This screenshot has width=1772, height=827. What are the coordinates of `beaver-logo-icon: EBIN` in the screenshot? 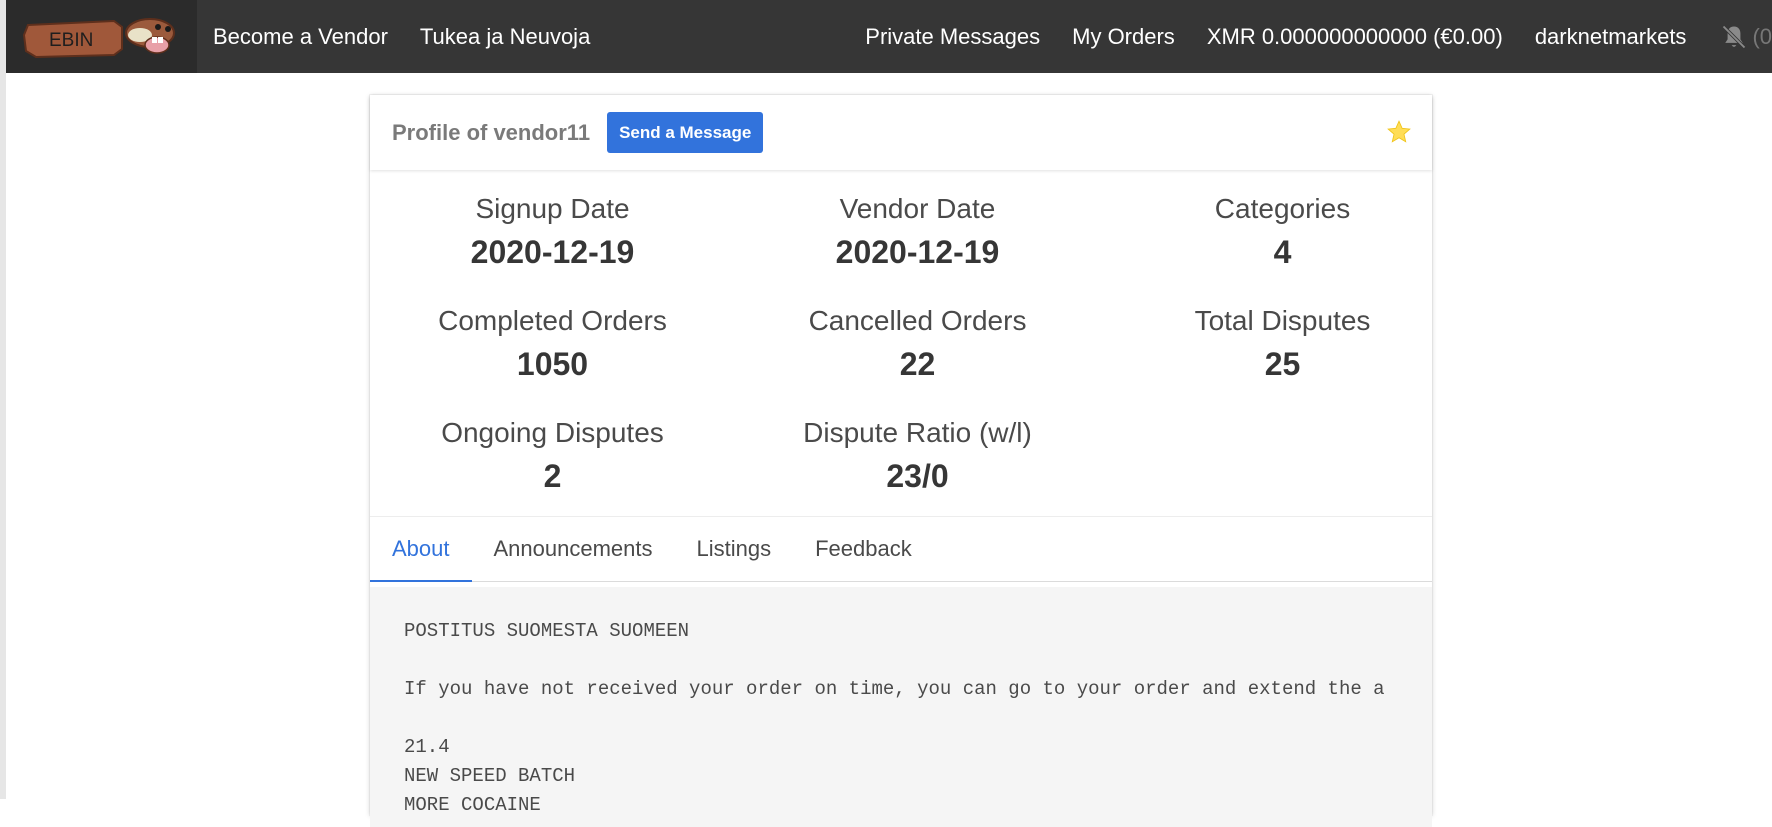 It's located at (98, 37).